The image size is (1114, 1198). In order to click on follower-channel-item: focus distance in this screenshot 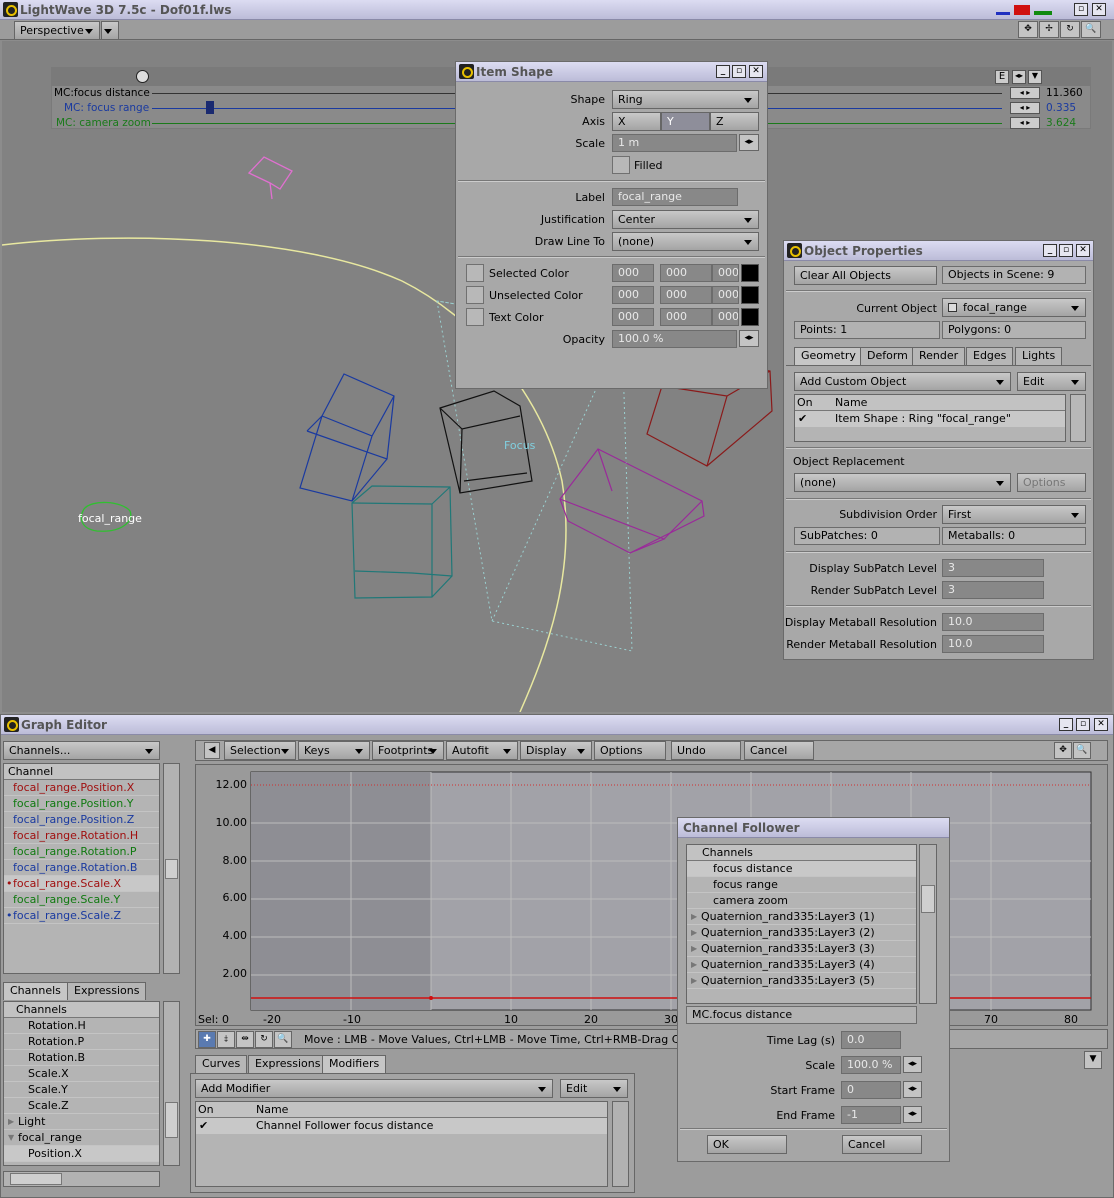, I will do `click(801, 869)`.